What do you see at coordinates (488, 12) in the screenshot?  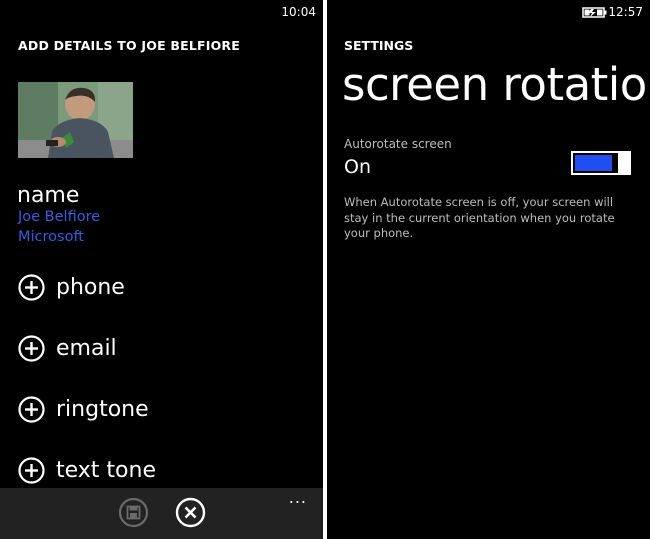 I see `status-bar: 12:57` at bounding box center [488, 12].